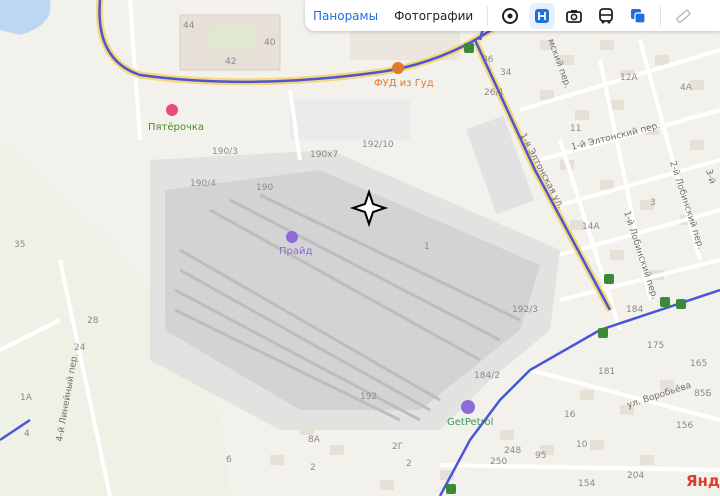  What do you see at coordinates (314, 440) in the screenshot?
I see `svg-text: 8А` at bounding box center [314, 440].